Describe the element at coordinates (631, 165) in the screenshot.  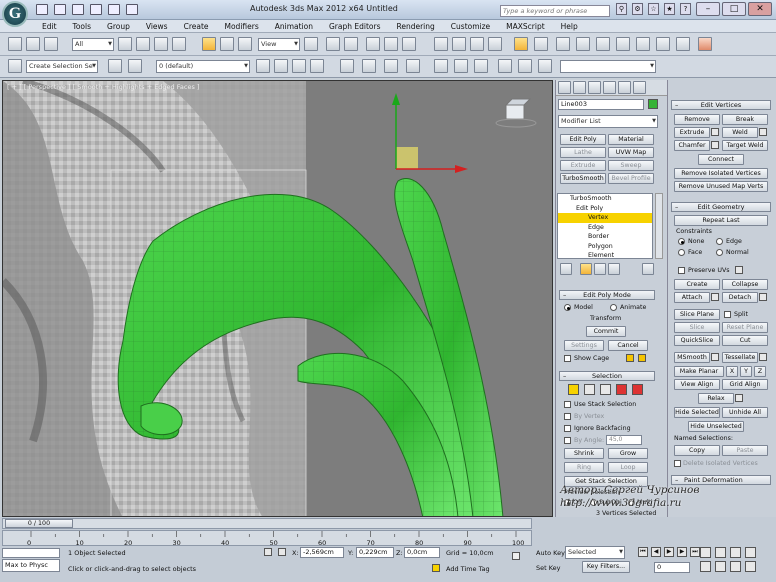
I see `sweep-button: Sweep` at that location.